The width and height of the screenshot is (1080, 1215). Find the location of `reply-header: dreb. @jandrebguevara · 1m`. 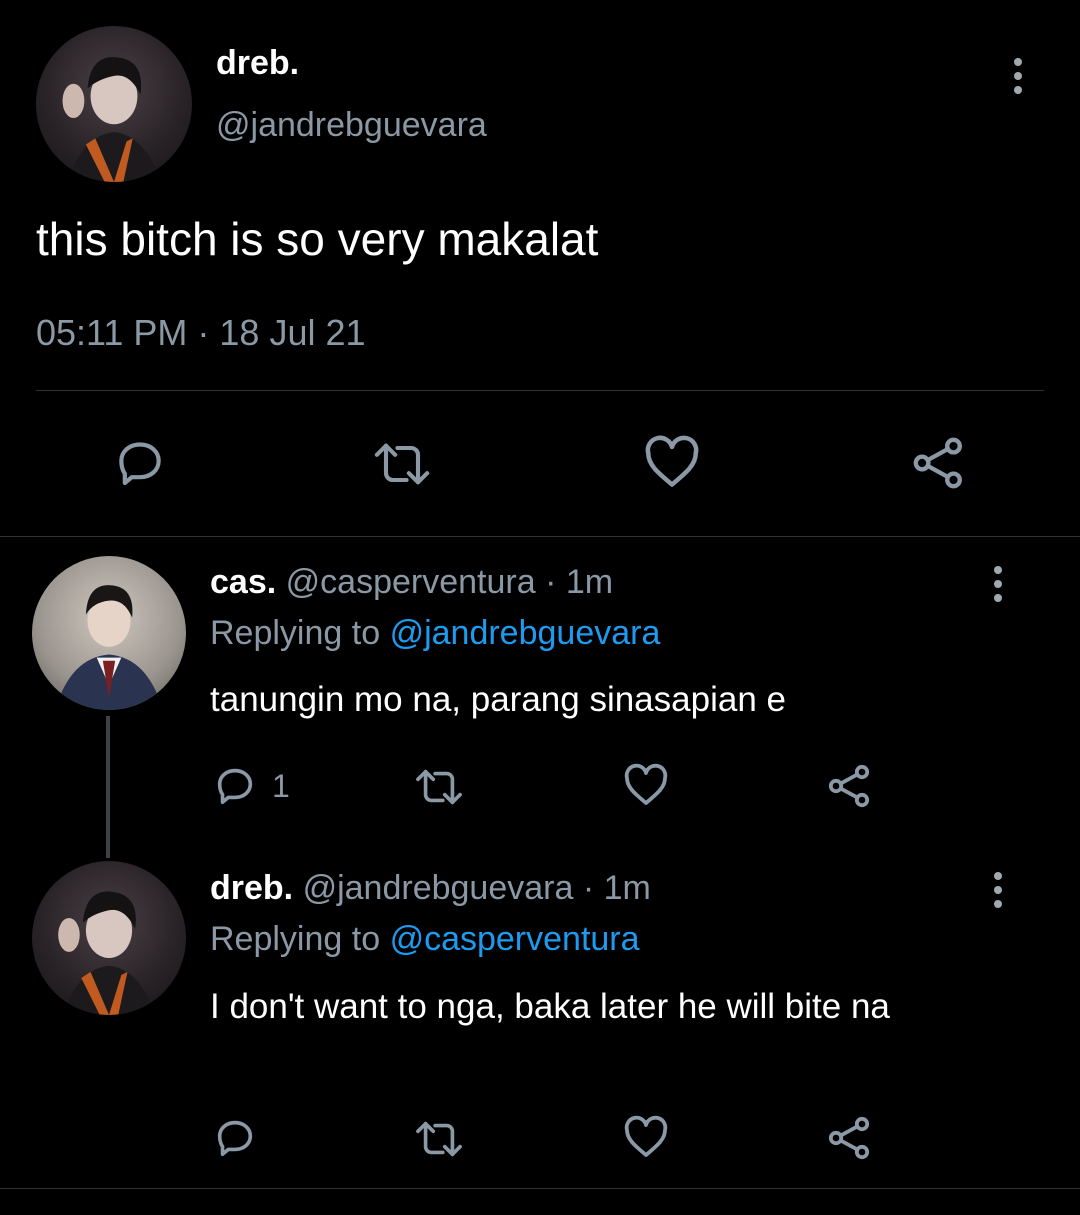

reply-header: dreb. @jandrebguevara · 1m is located at coordinates (430, 888).